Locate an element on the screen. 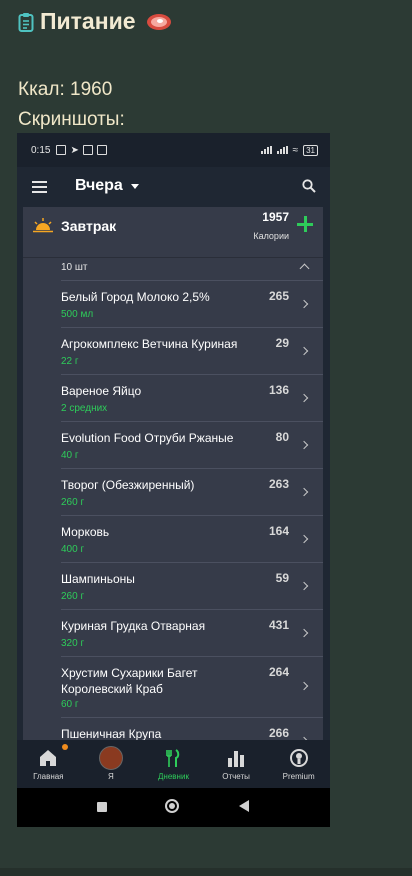 The height and width of the screenshot is (876, 412). signal-icon is located at coordinates (266, 150).